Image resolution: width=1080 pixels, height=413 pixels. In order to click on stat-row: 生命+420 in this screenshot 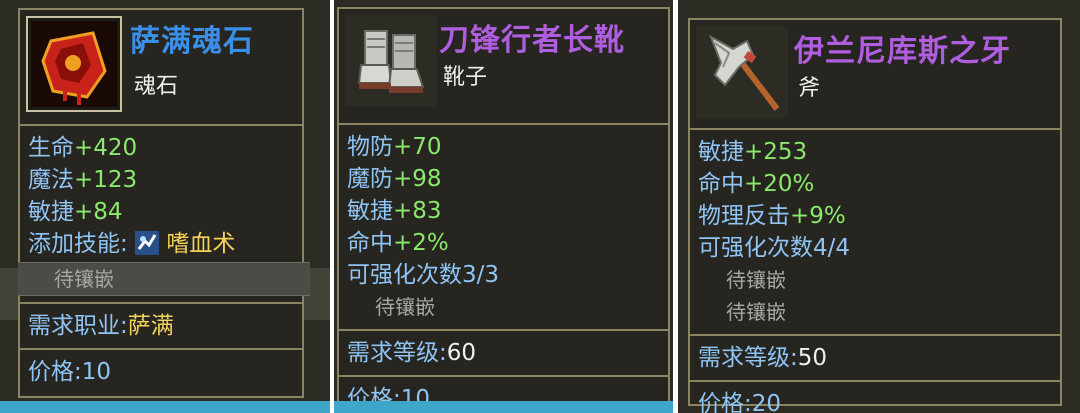, I will do `click(165, 148)`.